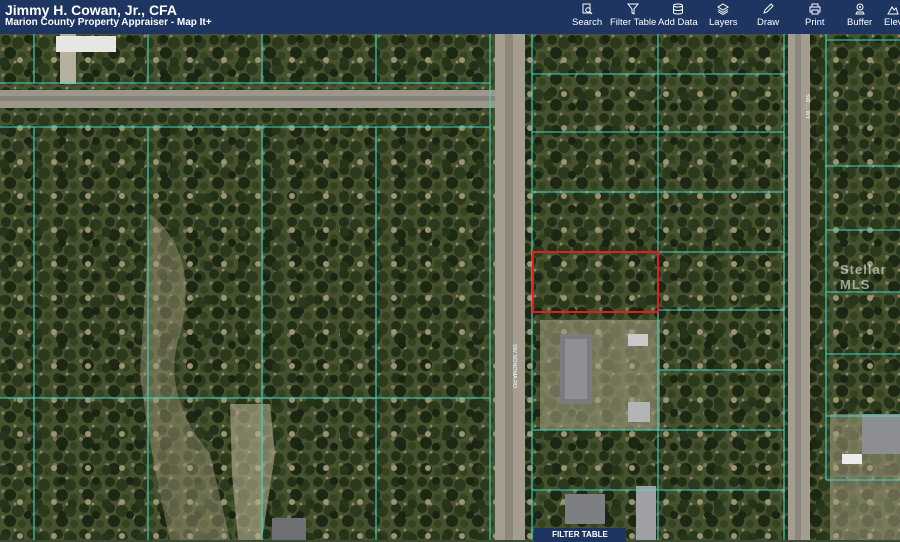  What do you see at coordinates (289, 529) in the screenshot?
I see `shed` at bounding box center [289, 529].